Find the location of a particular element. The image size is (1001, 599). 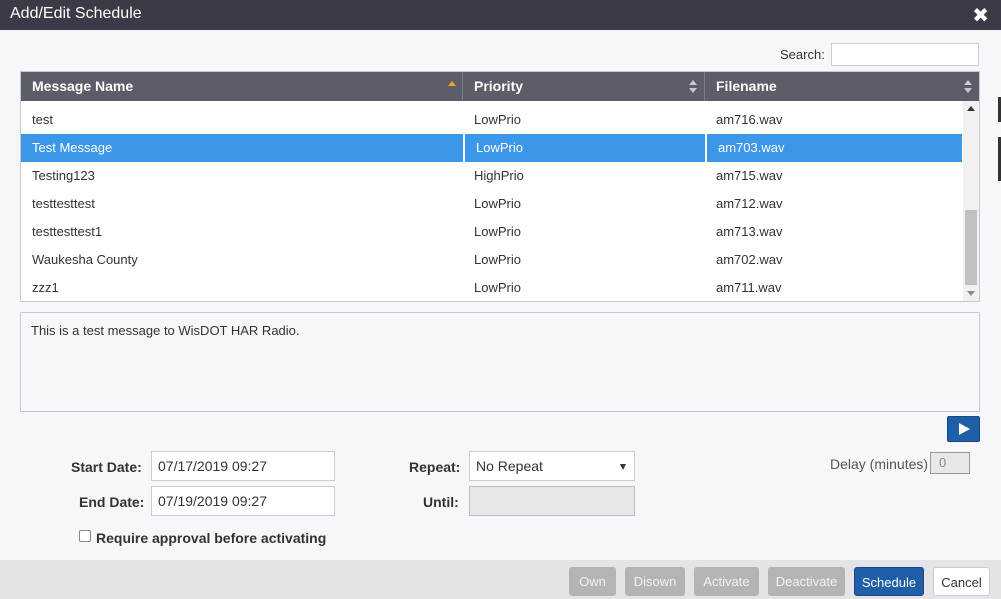

table-row: Testing123 HighPrio am715.wav is located at coordinates (491, 176).